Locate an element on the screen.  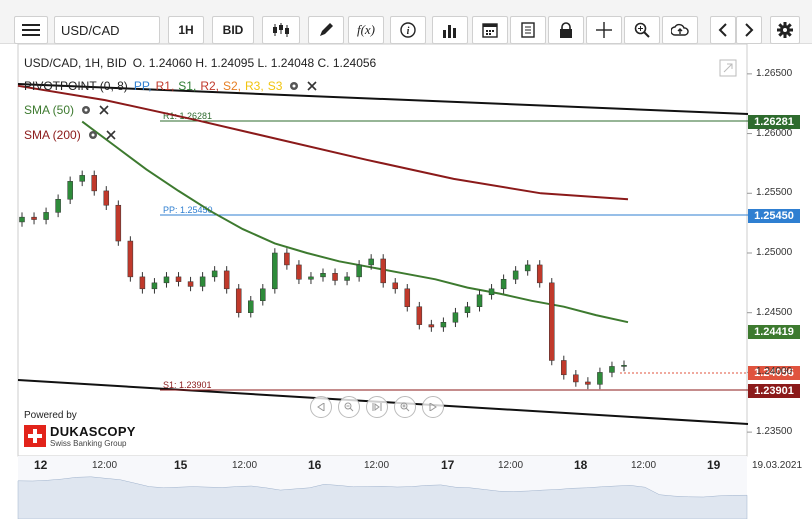
zoom-in-button is located at coordinates (405, 407).